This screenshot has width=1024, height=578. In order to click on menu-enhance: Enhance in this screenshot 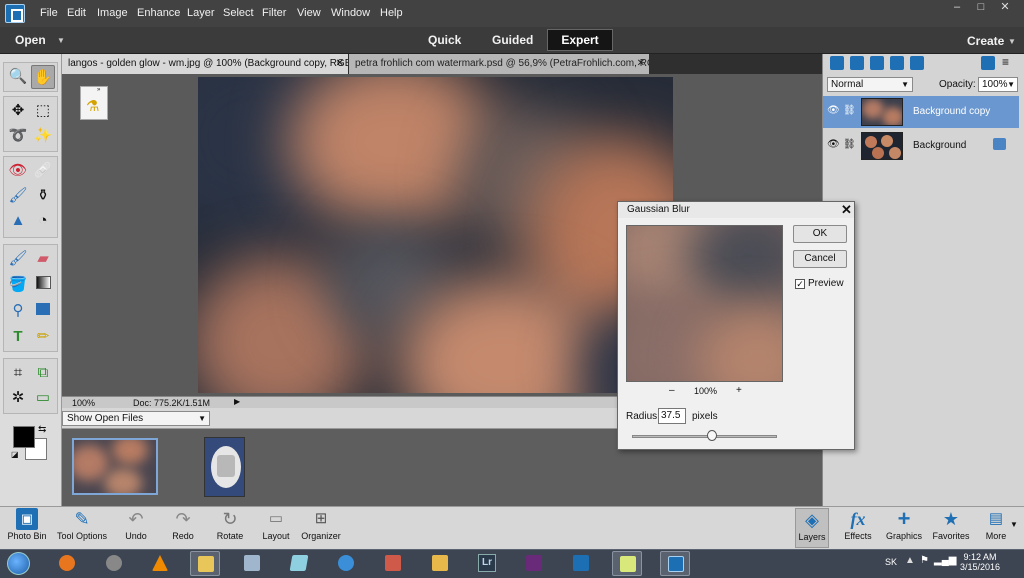, I will do `click(158, 13)`.